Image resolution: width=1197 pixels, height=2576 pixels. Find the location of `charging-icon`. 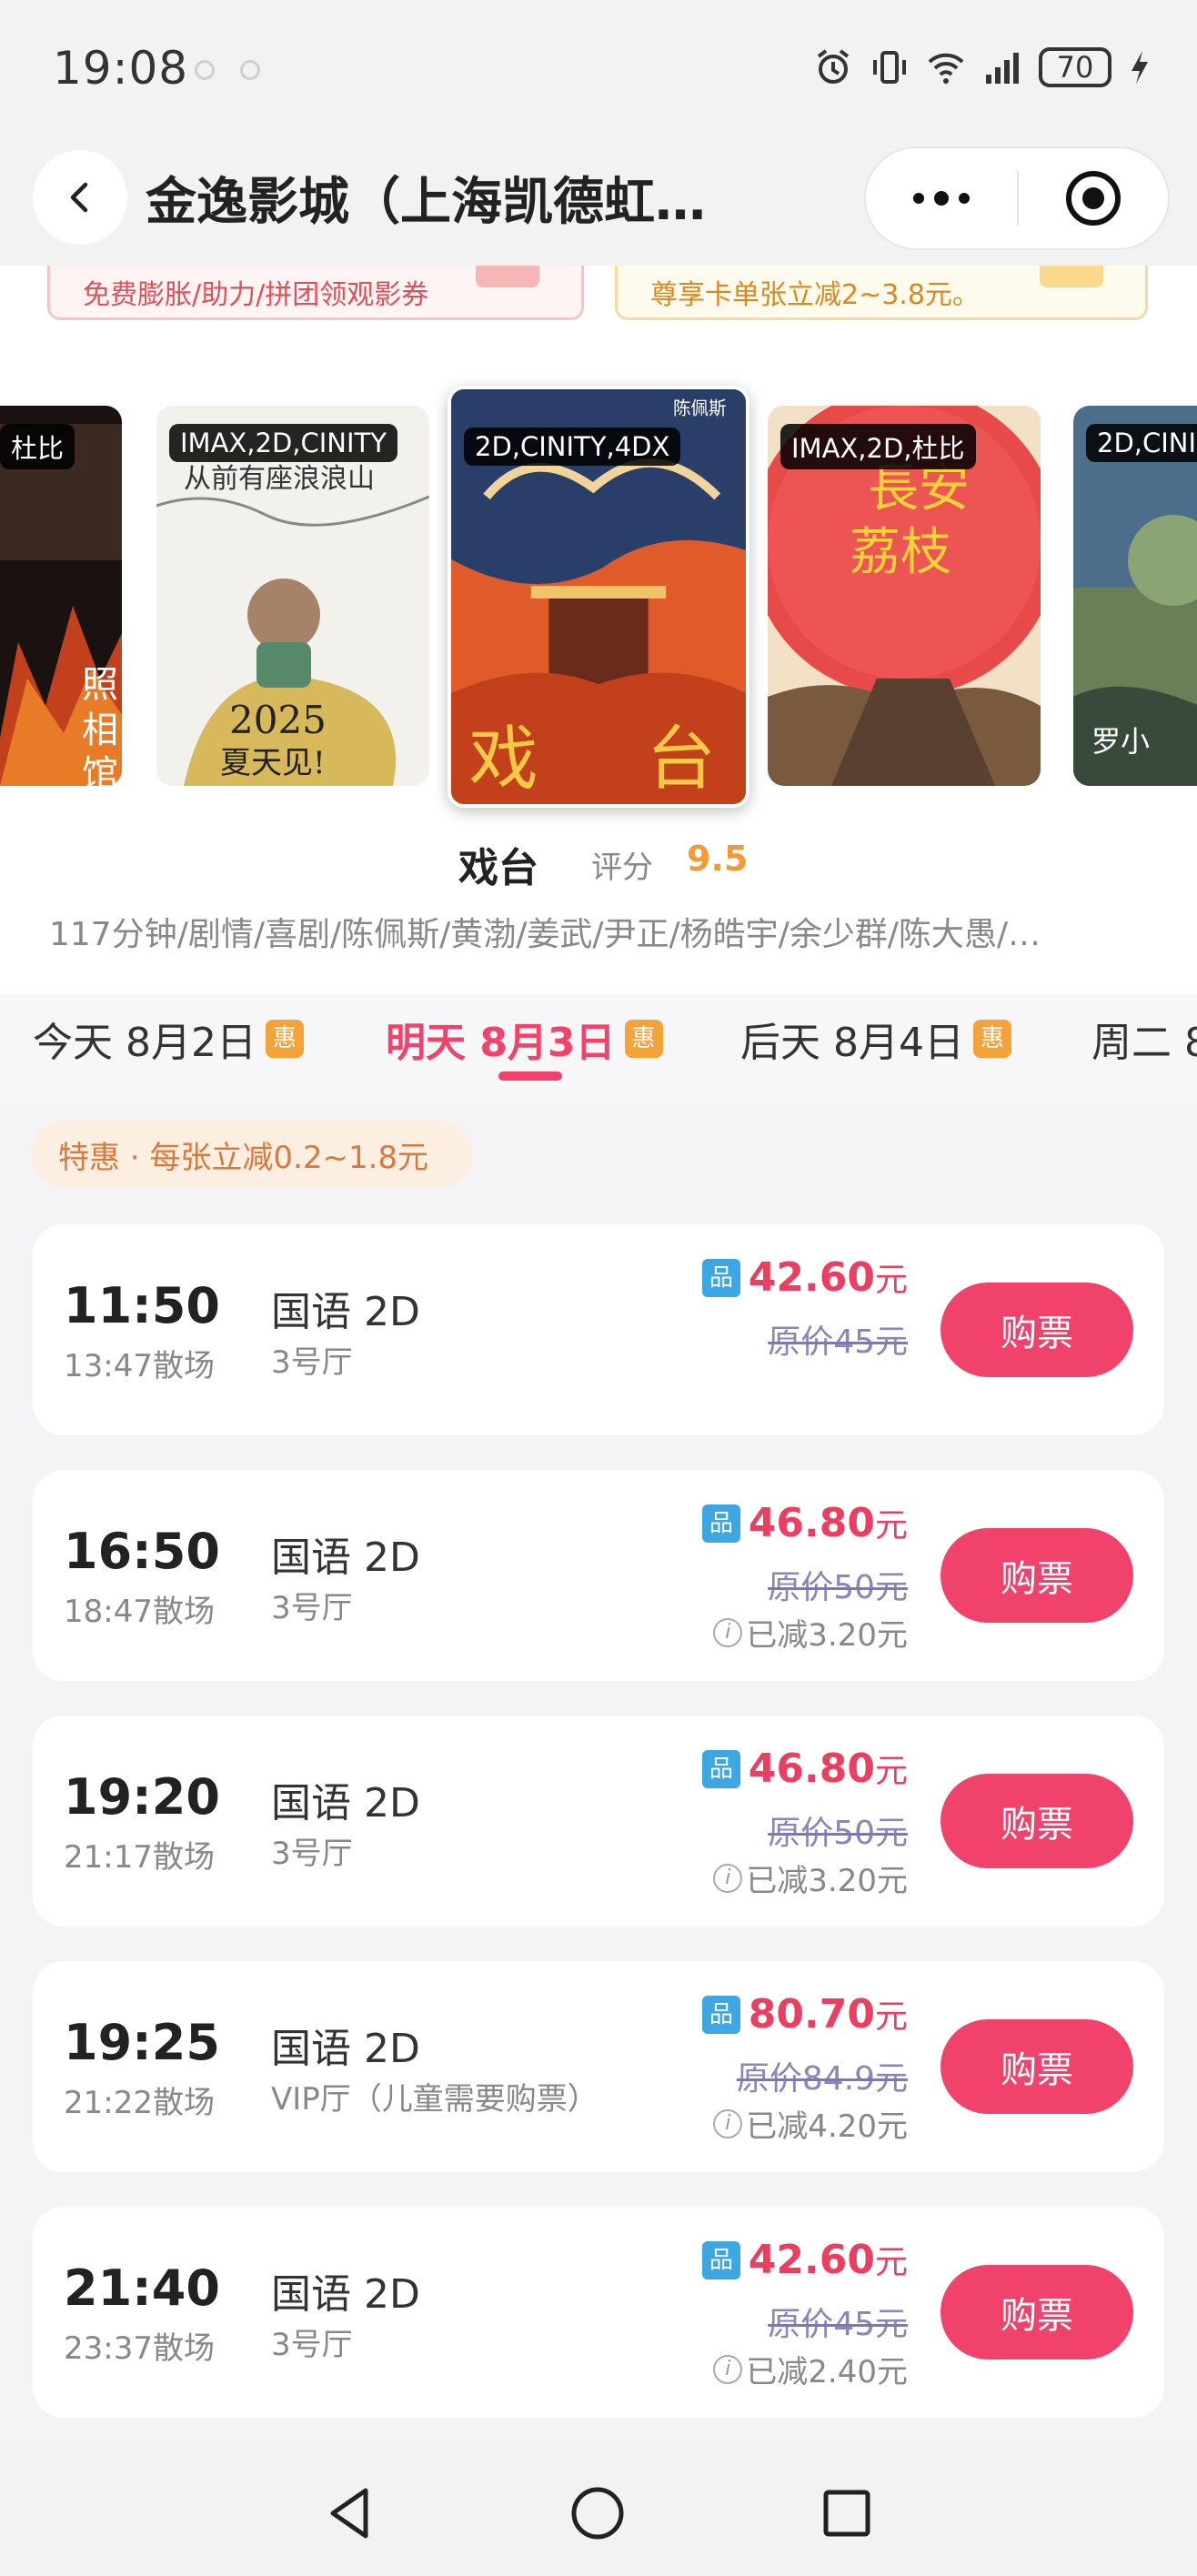

charging-icon is located at coordinates (1140, 67).